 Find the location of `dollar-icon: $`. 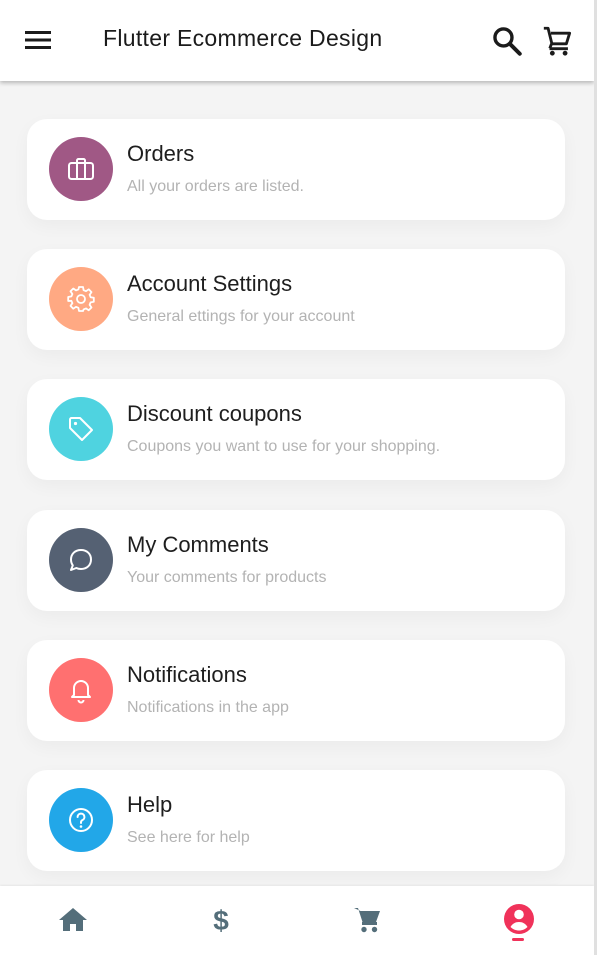

dollar-icon: $ is located at coordinates (221, 920).